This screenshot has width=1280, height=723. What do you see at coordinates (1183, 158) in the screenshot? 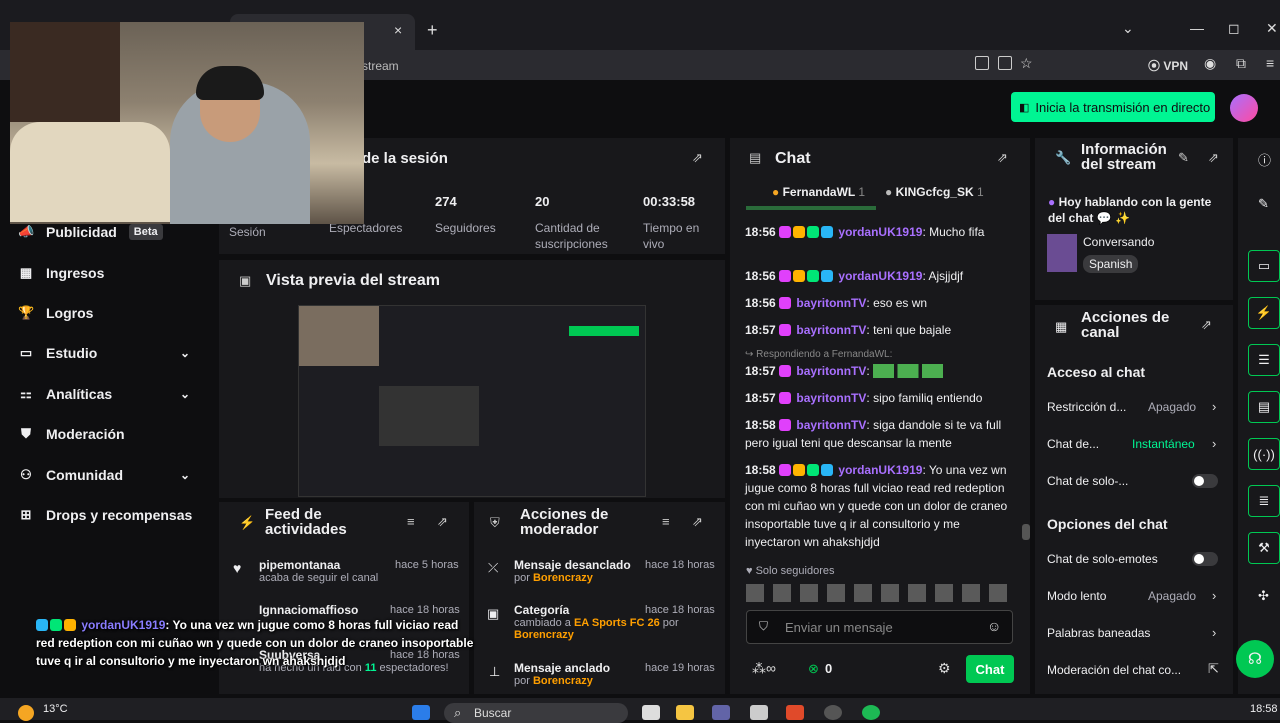
I see `edit-icon: ✎` at bounding box center [1183, 158].